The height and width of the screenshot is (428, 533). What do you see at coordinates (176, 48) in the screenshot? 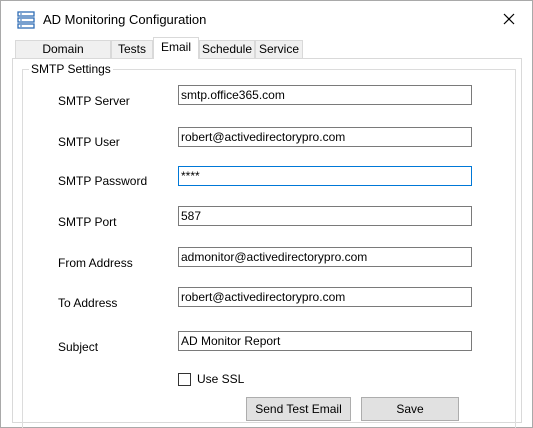
I see `tab-email: Email` at bounding box center [176, 48].